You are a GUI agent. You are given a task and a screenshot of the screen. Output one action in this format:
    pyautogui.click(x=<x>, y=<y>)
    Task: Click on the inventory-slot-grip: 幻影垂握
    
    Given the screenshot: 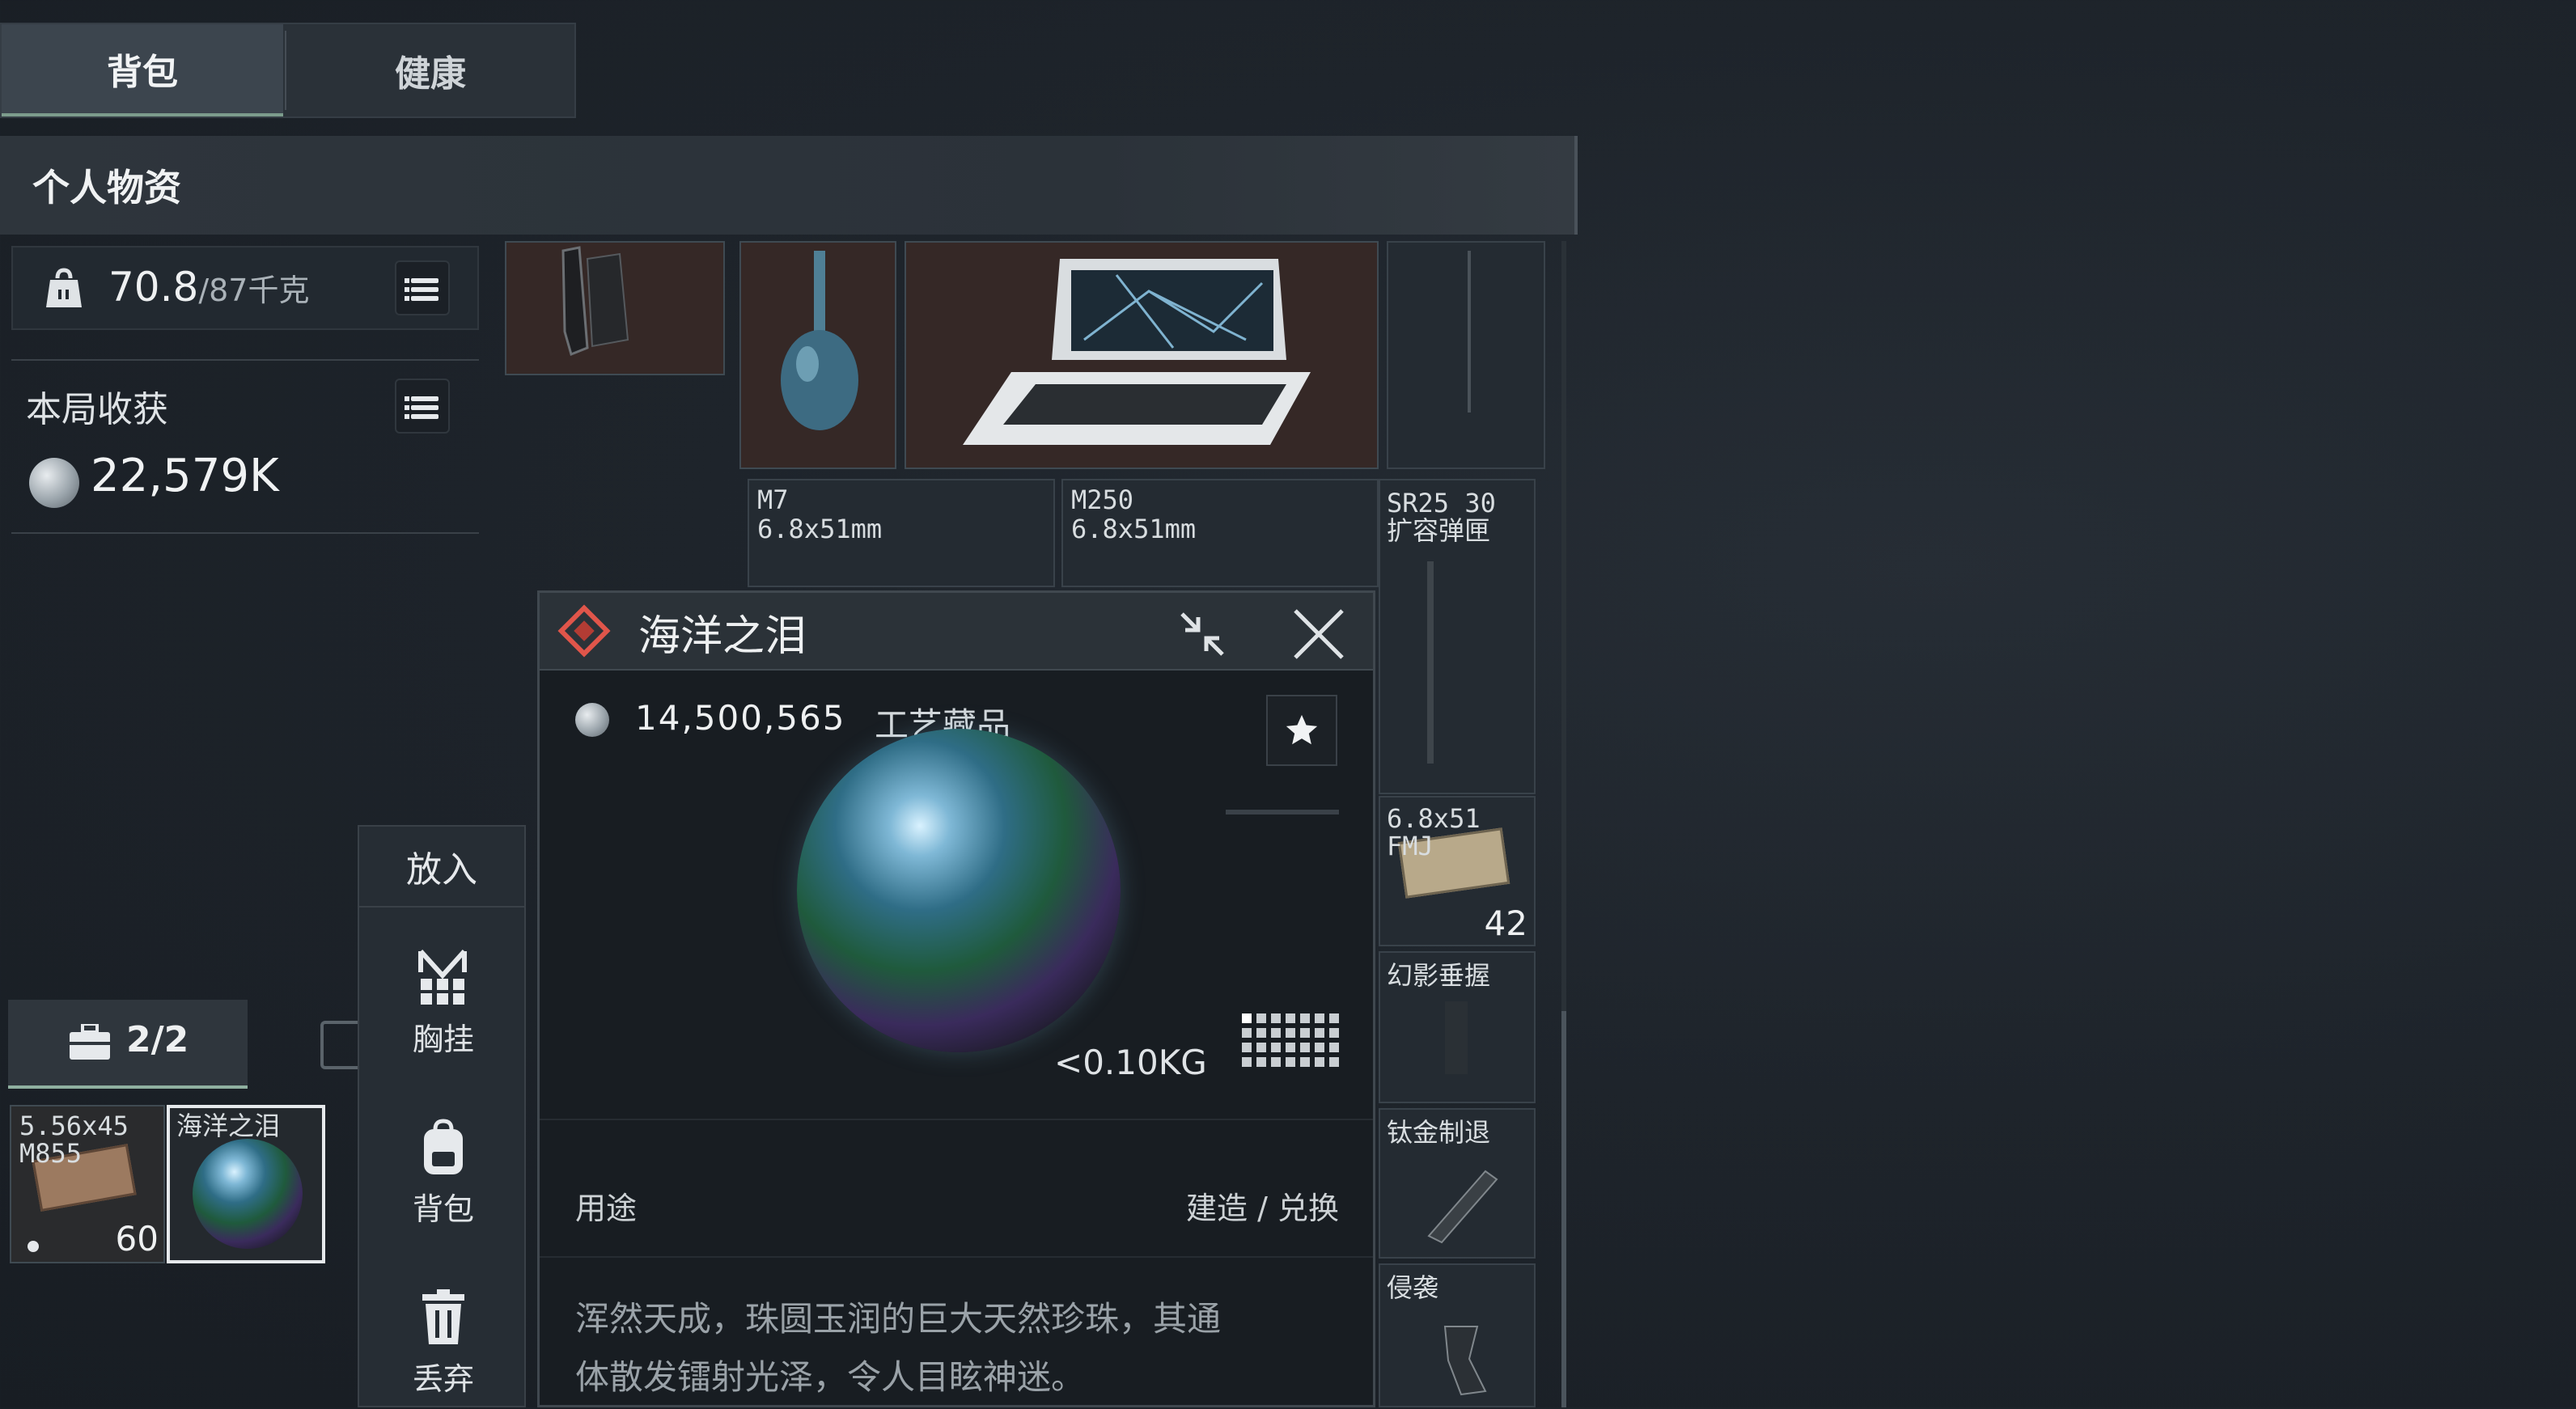 What is the action you would take?
    pyautogui.click(x=1457, y=1027)
    